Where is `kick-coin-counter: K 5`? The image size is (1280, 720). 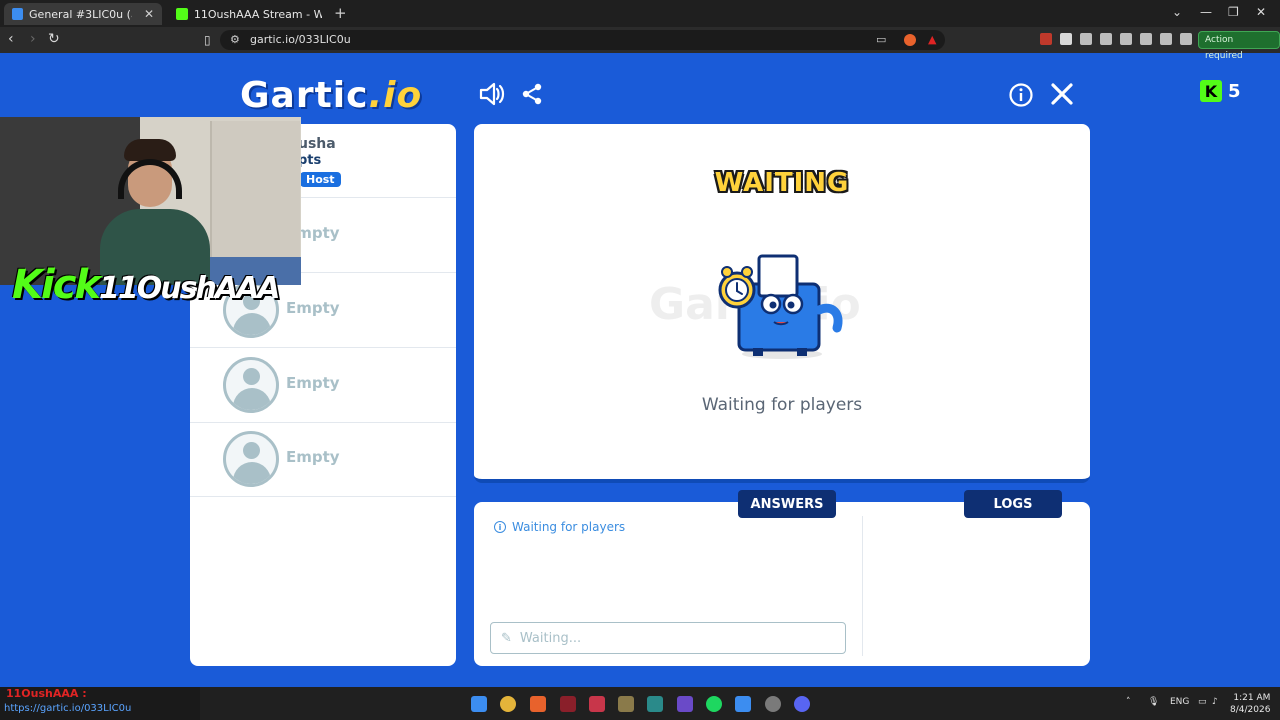
kick-coin-counter: K 5 is located at coordinates (1220, 91).